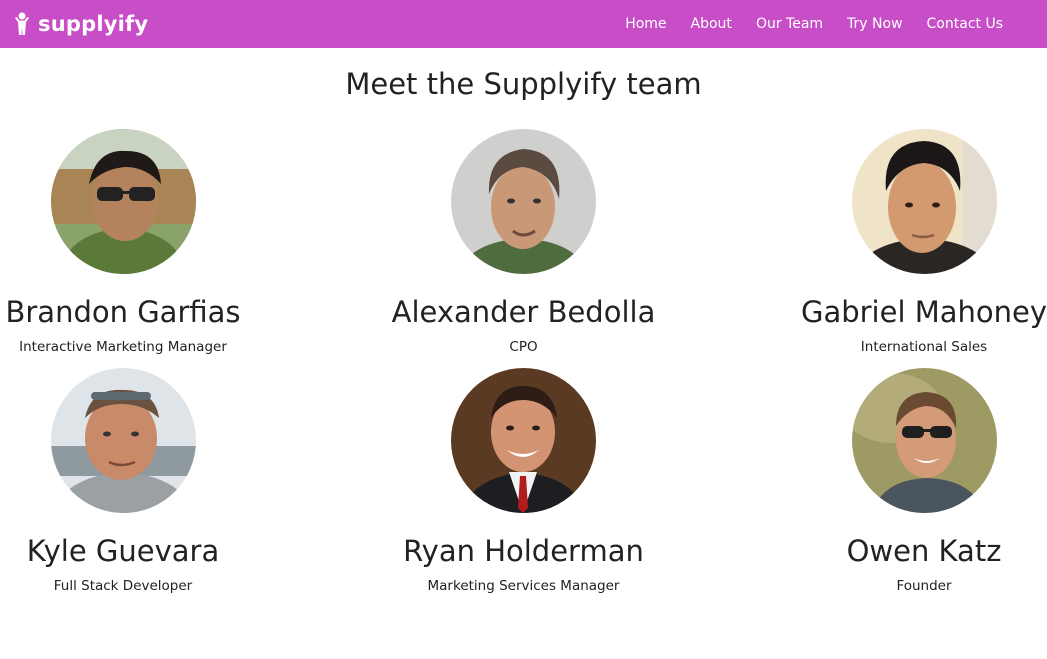 The width and height of the screenshot is (1047, 659). What do you see at coordinates (523, 551) in the screenshot?
I see `member-name: Ryan Holderman` at bounding box center [523, 551].